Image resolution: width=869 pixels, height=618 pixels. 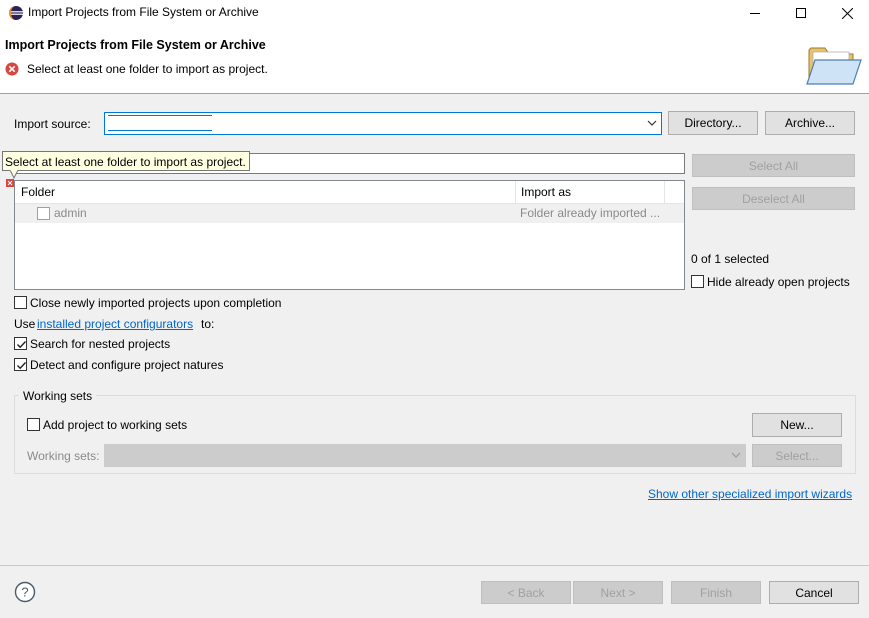 I want to click on field-error-icon, so click(x=10, y=183).